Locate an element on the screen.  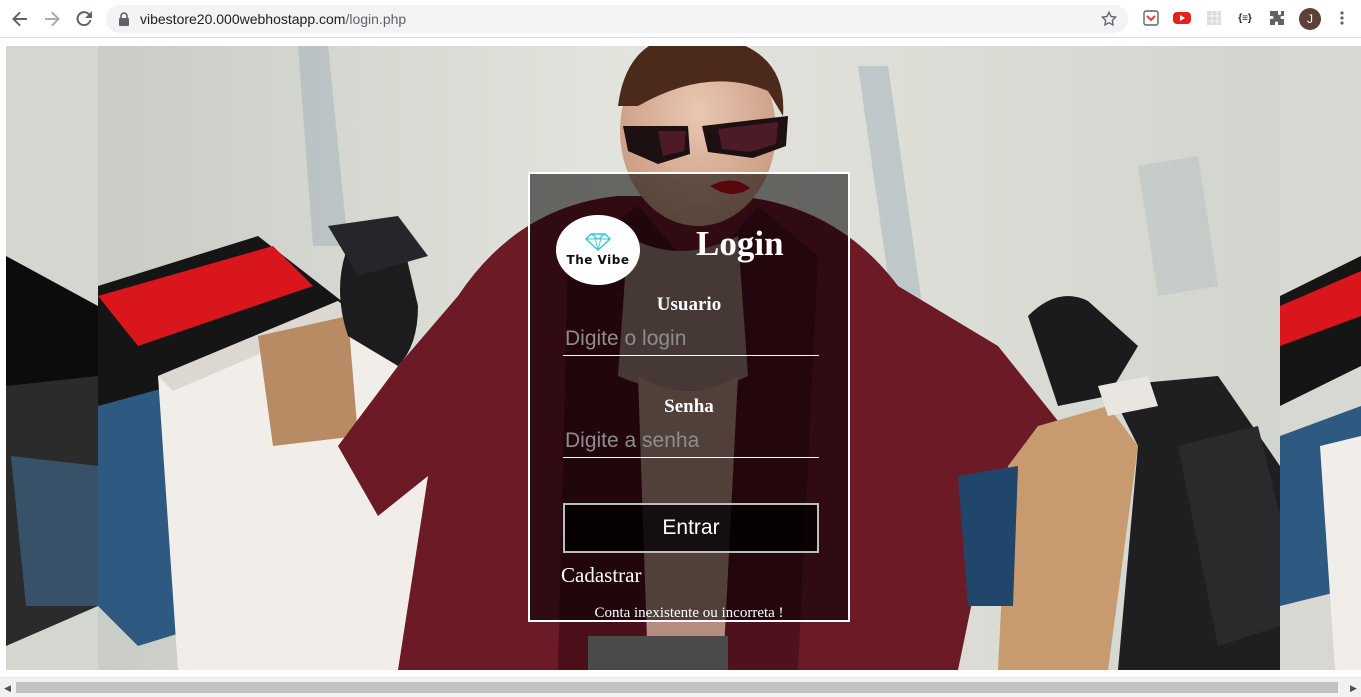
horizontal-scrollbar: ◀ ▶ is located at coordinates (680, 687).